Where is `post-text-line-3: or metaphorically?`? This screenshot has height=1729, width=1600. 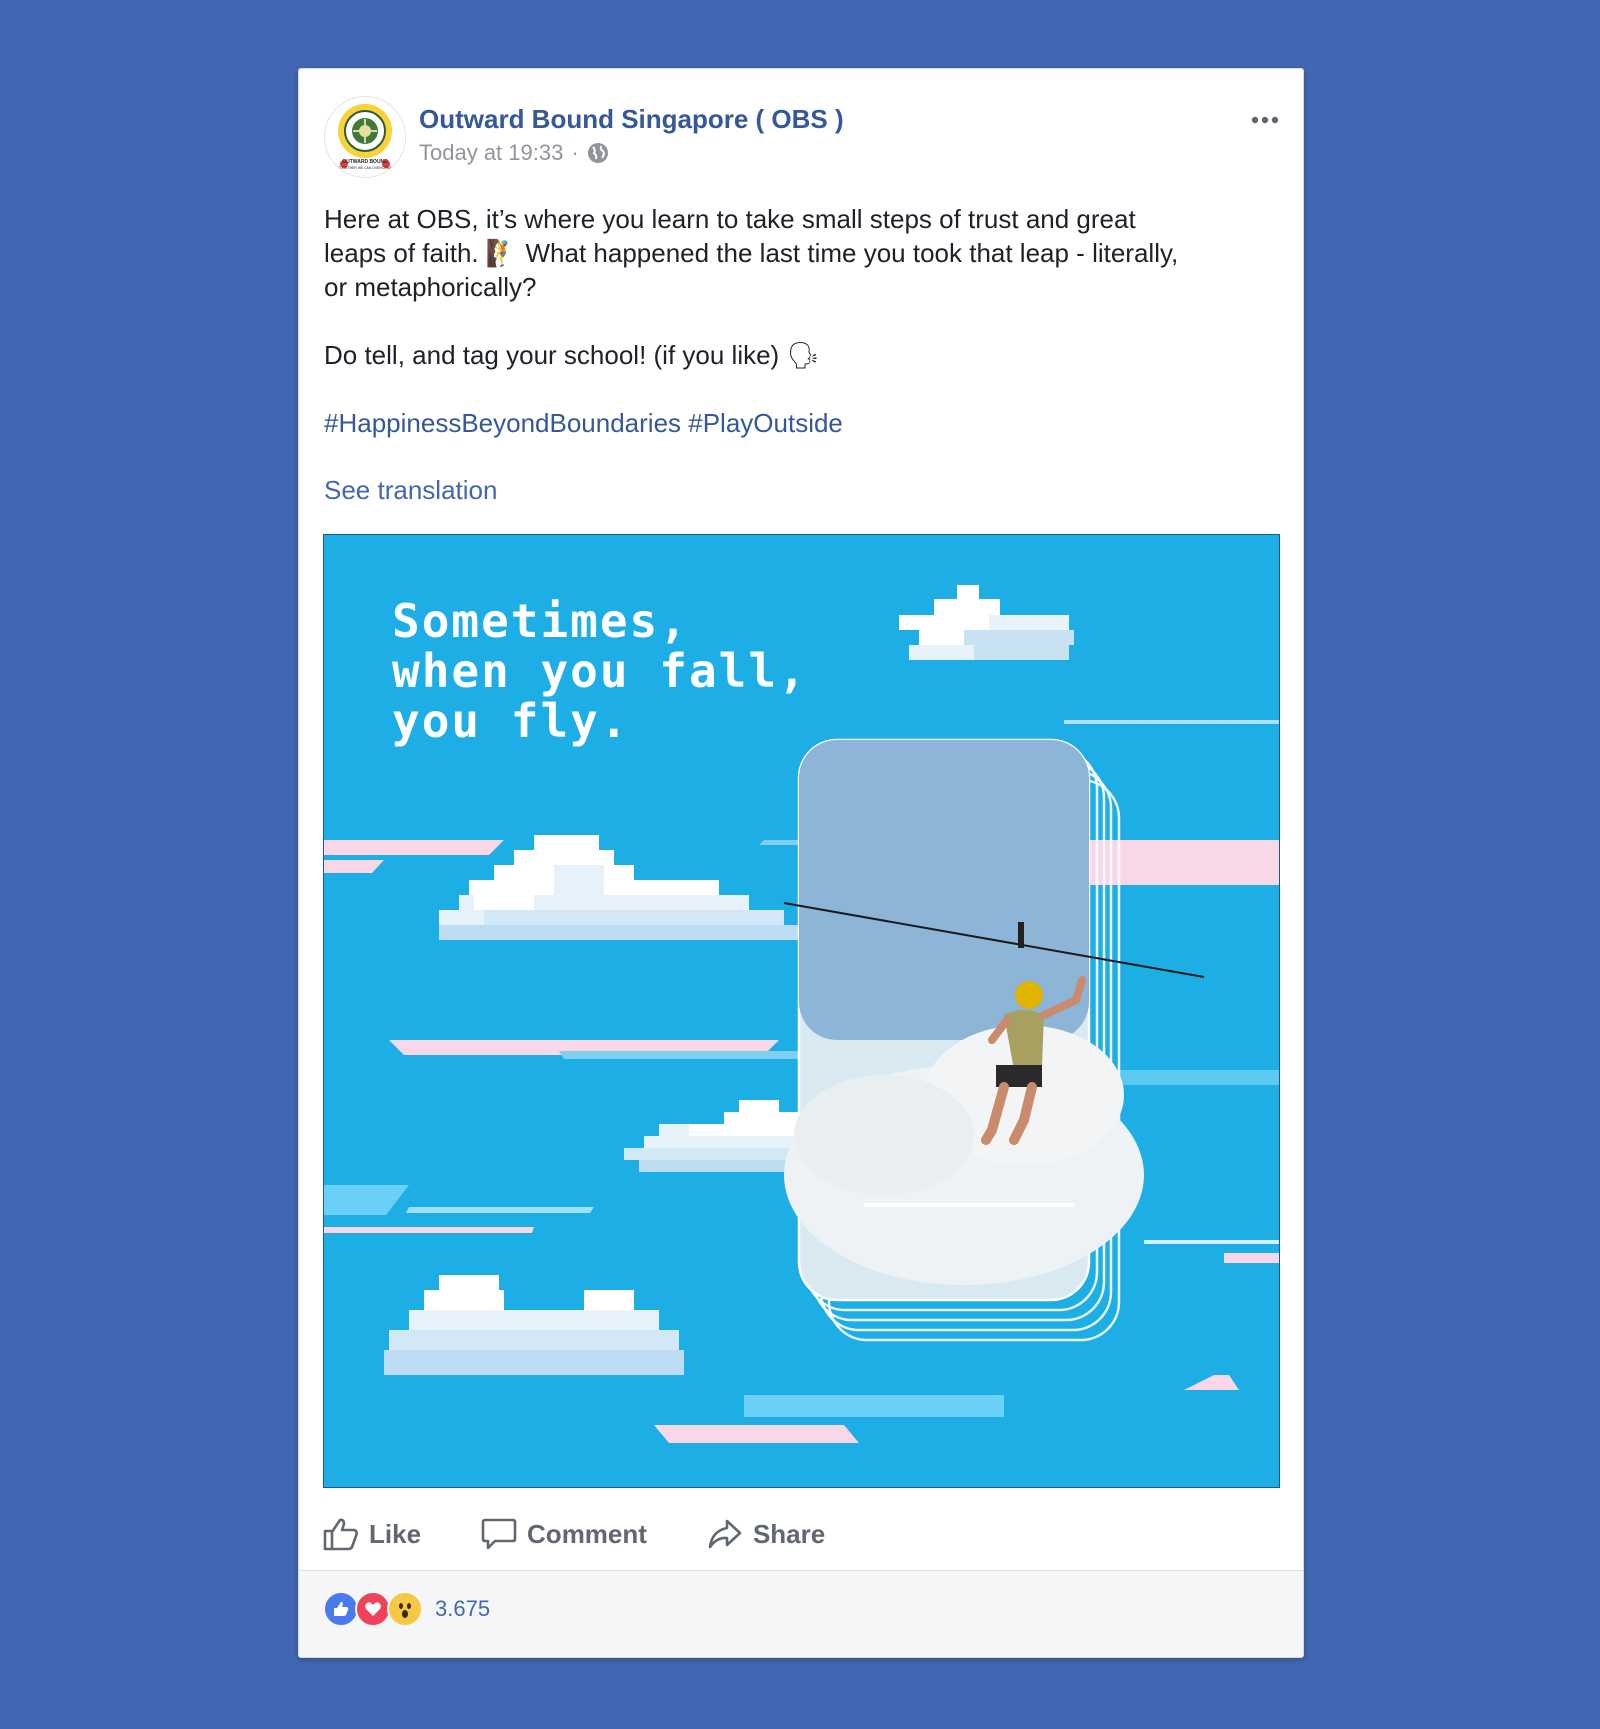
post-text-line-3: or metaphorically? is located at coordinates (430, 287).